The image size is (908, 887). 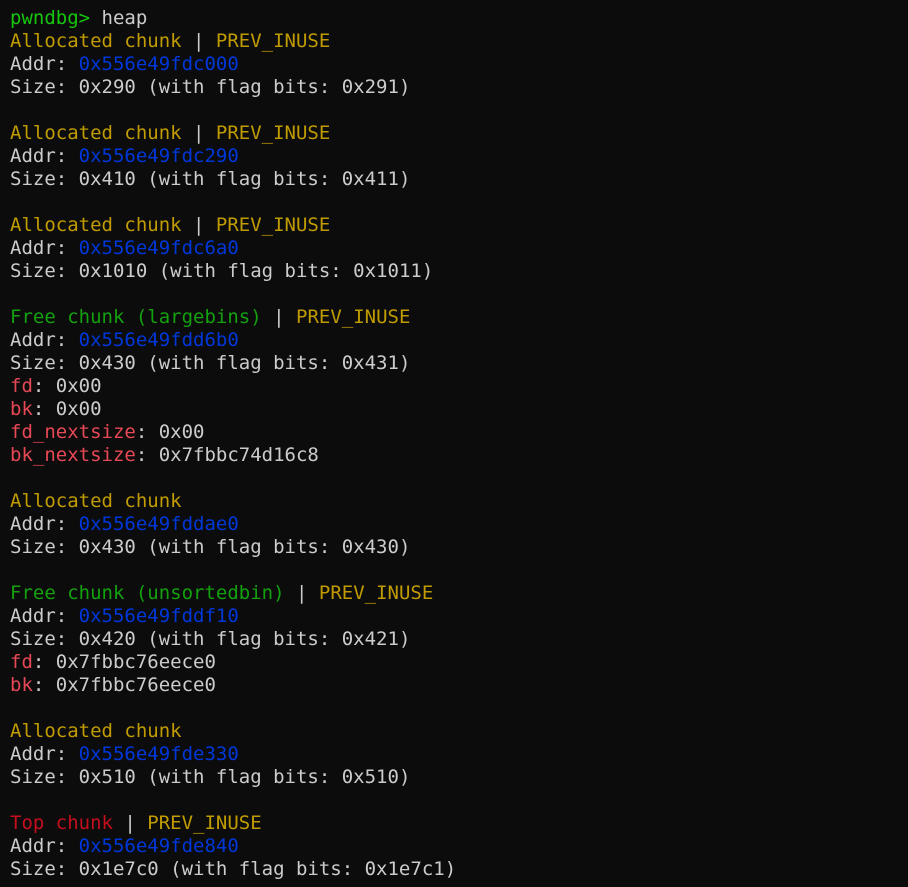 I want to click on chunk-addr: 0x556e49fde840, so click(x=158, y=846).